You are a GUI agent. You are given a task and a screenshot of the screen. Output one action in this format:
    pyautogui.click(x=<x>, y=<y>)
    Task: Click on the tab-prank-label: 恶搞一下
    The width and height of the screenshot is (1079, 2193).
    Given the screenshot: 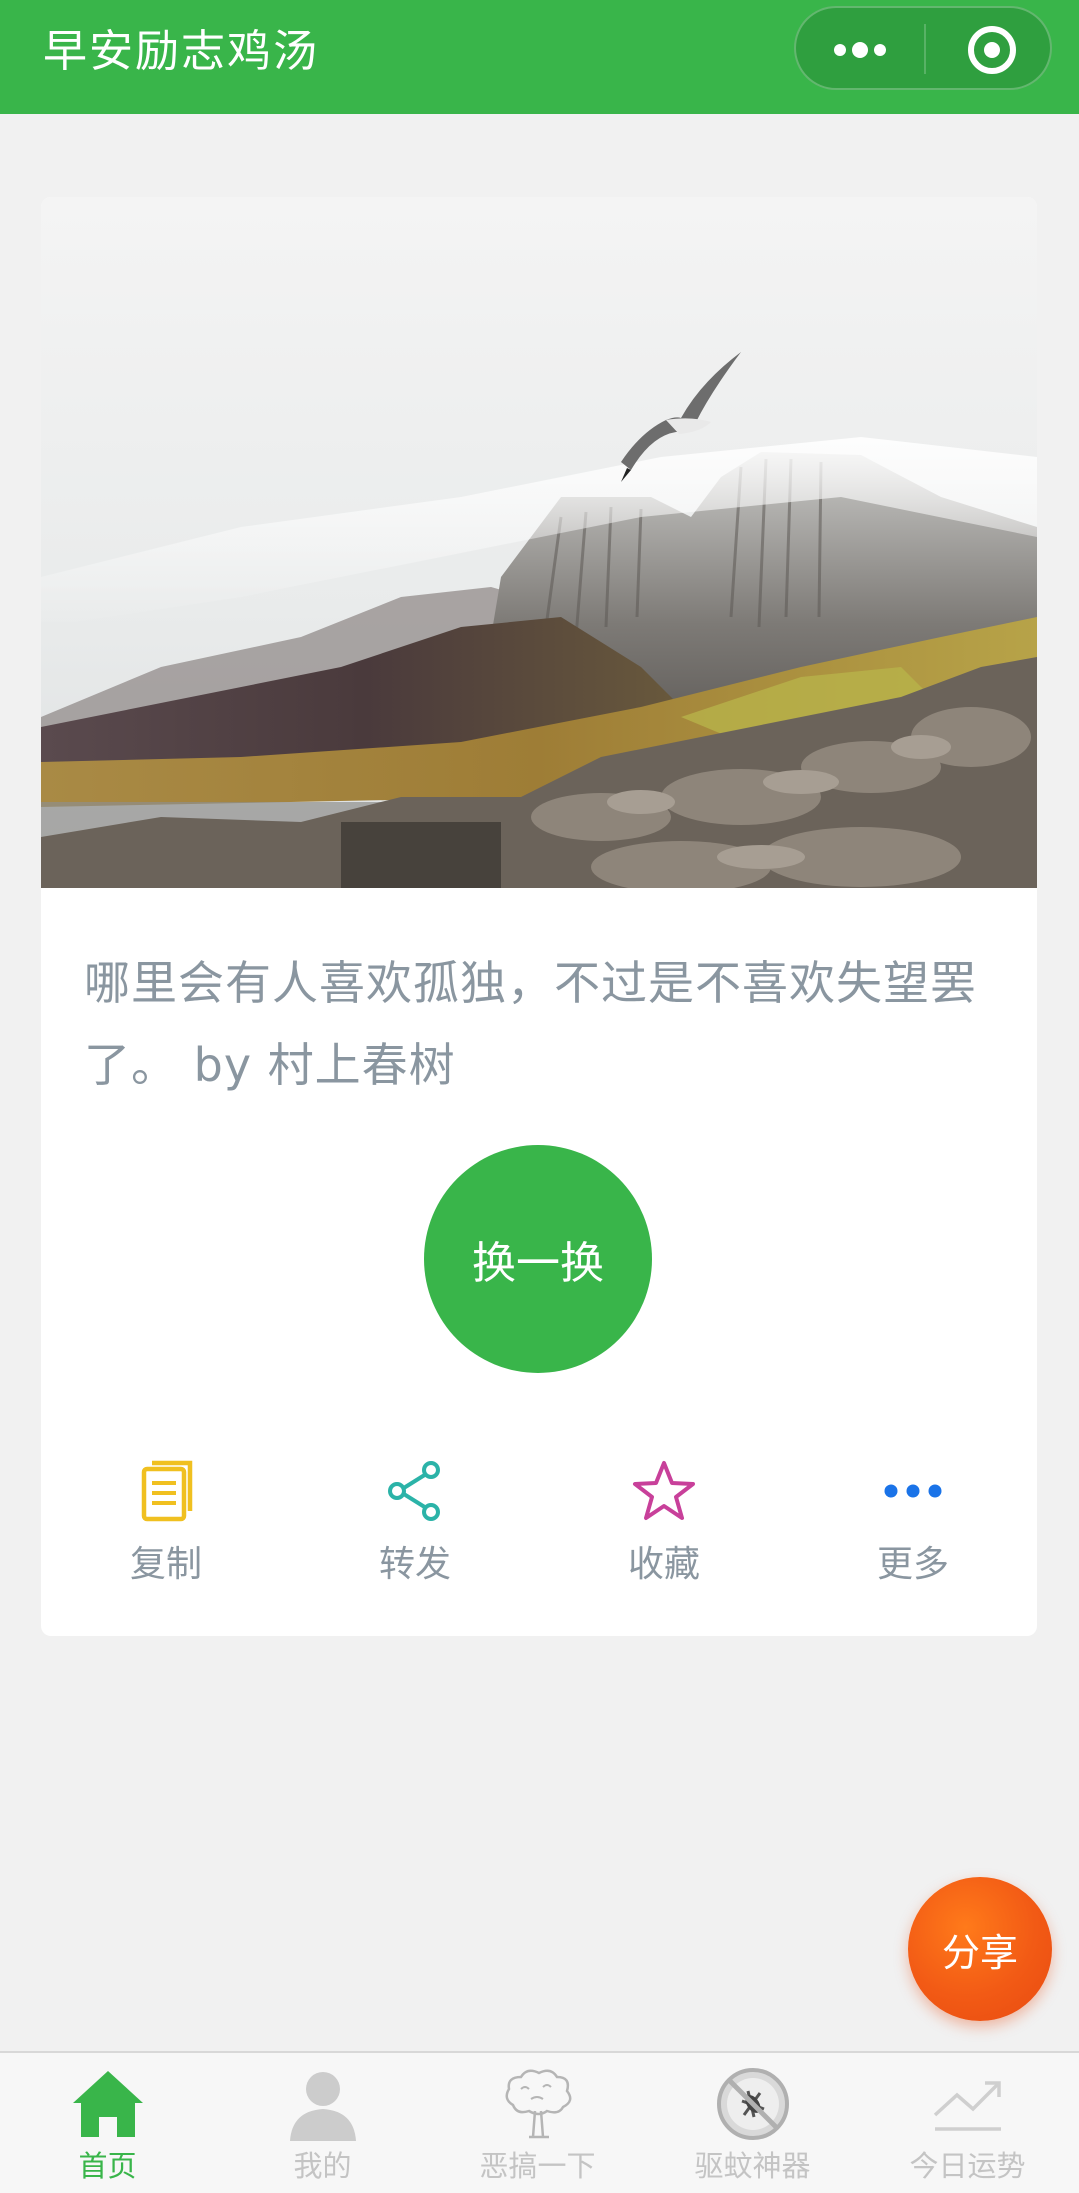 What is the action you would take?
    pyautogui.click(x=537, y=2166)
    